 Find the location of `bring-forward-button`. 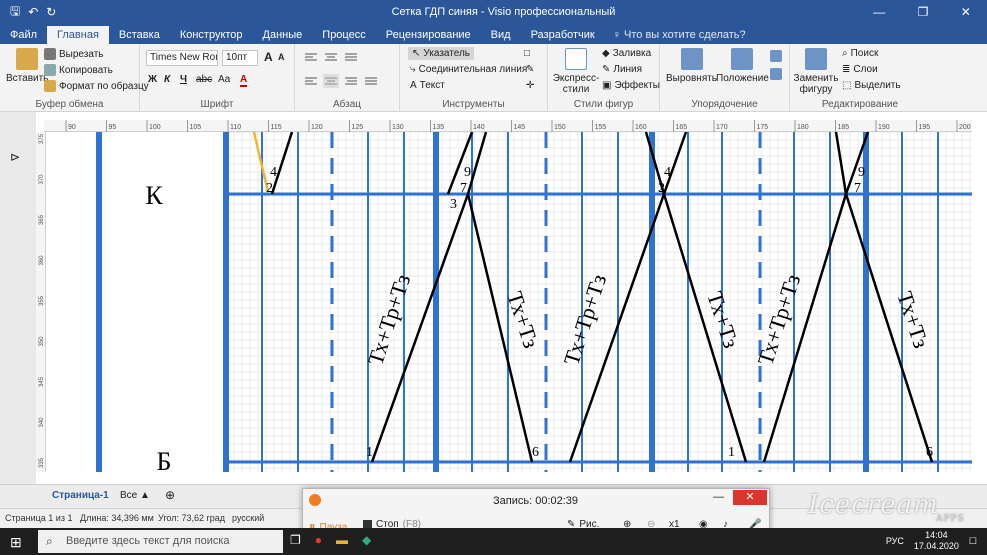

bring-forward-button is located at coordinates (776, 56).